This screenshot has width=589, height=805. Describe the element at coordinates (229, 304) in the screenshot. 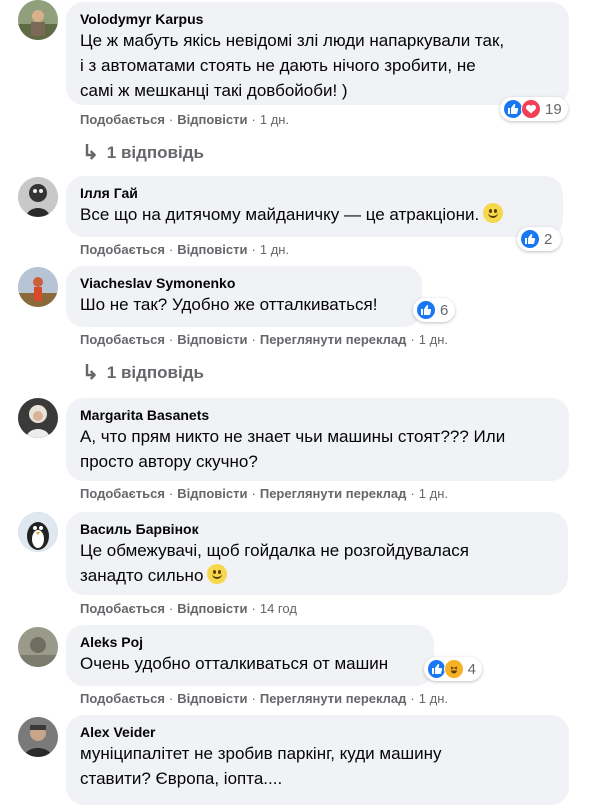

I see `comment-text: Шо не так? Удобно же отталкиваться!` at that location.